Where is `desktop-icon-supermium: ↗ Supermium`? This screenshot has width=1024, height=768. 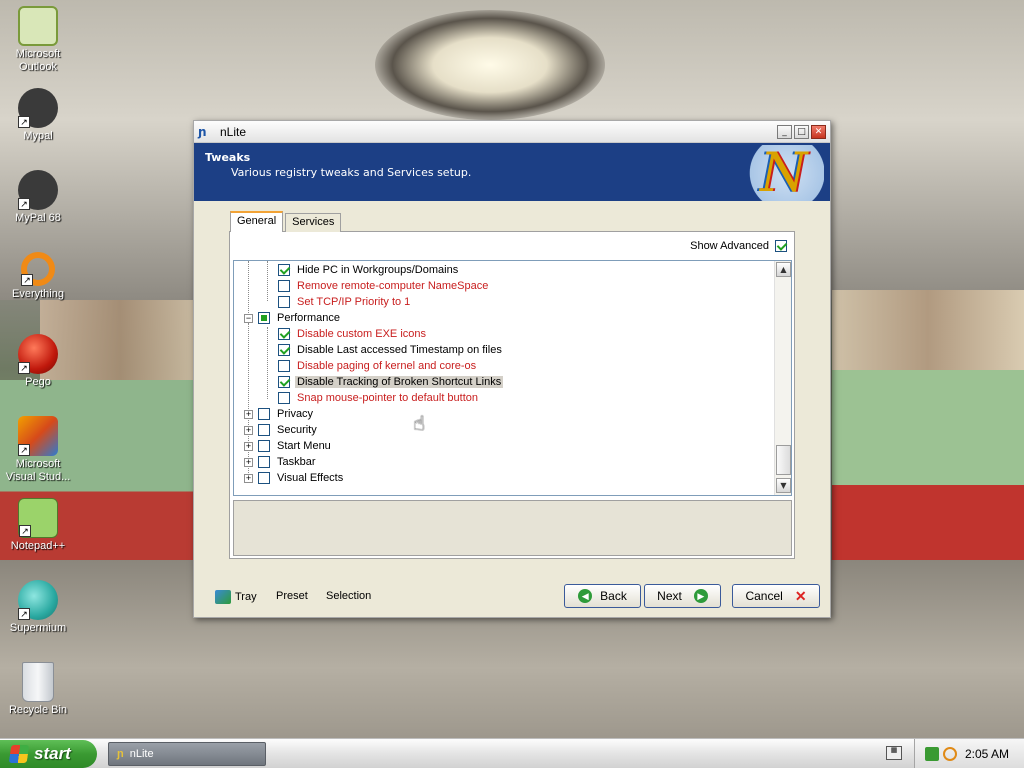 desktop-icon-supermium: ↗ Supermium is located at coordinates (38, 607).